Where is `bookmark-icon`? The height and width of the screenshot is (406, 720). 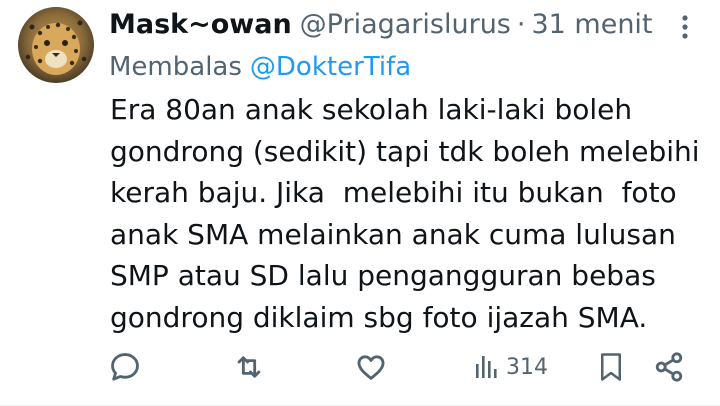
bookmark-icon is located at coordinates (611, 367).